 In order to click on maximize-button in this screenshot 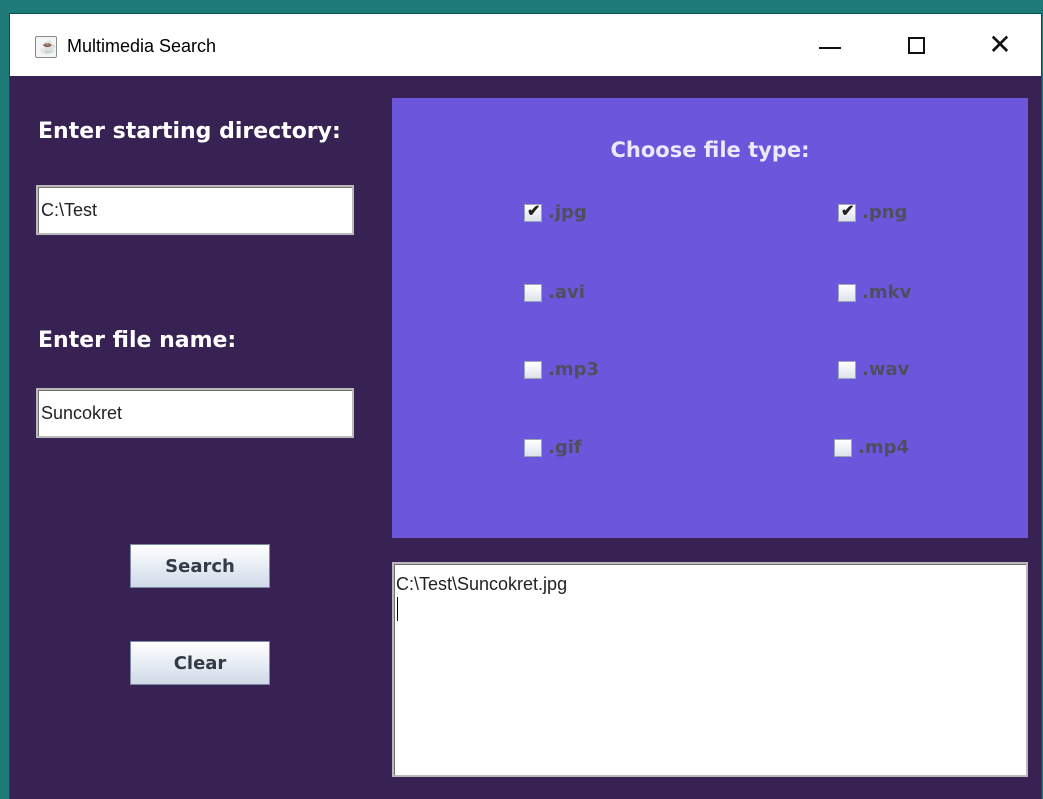, I will do `click(916, 45)`.